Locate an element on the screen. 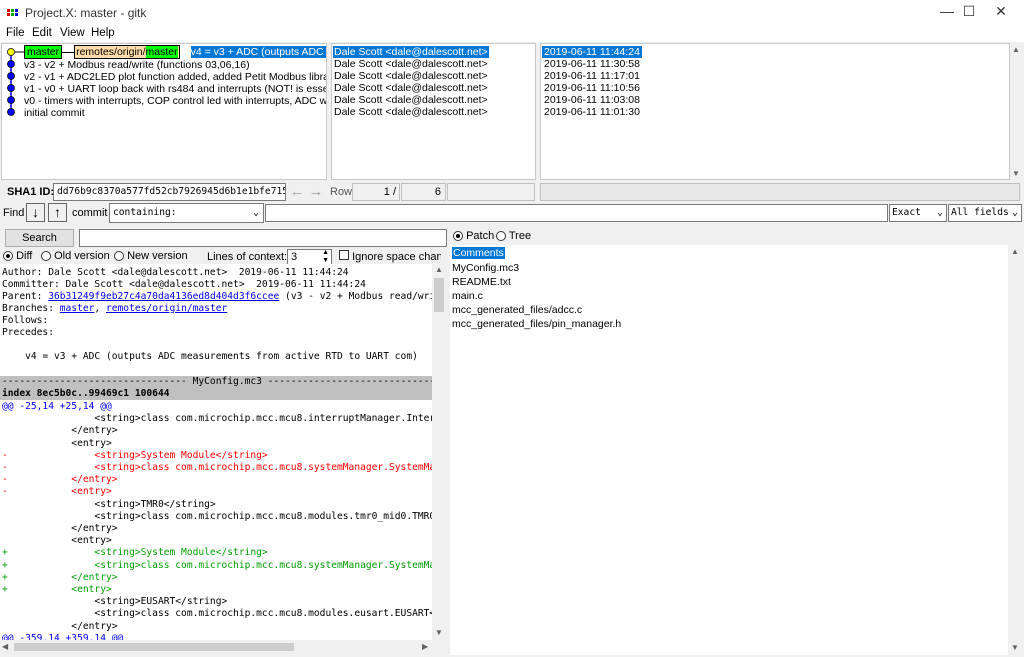 This screenshot has height=657, width=1024. commit-date: 2019-06-11 11:17:01 is located at coordinates (592, 76).